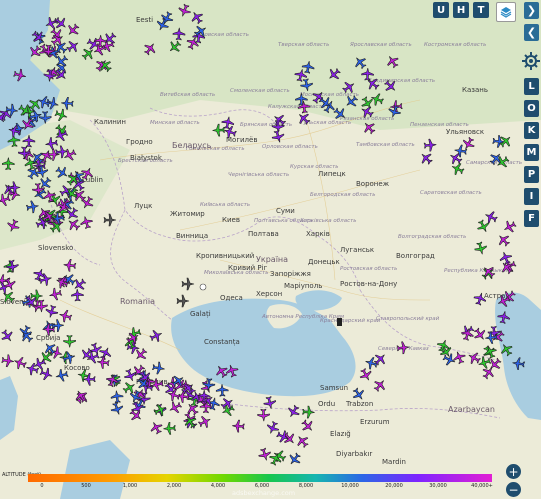 The height and width of the screenshot is (499, 541). What do you see at coordinates (130, 486) in the screenshot?
I see `legend-tick: 1,000` at bounding box center [130, 486].